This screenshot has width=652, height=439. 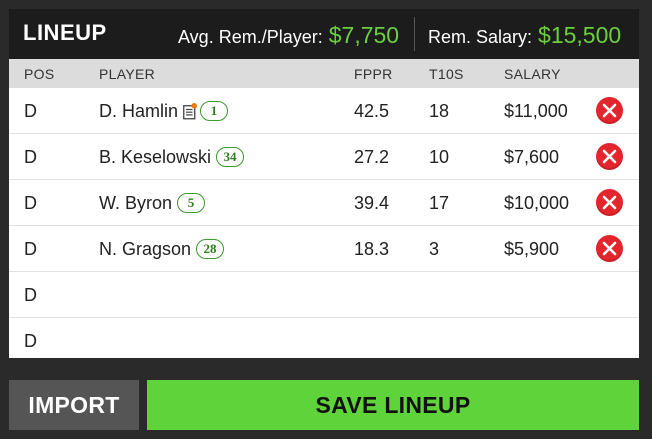 What do you see at coordinates (324, 157) in the screenshot?
I see `table-row: D B. Keselowski 34 27.2 10 $7,600` at bounding box center [324, 157].